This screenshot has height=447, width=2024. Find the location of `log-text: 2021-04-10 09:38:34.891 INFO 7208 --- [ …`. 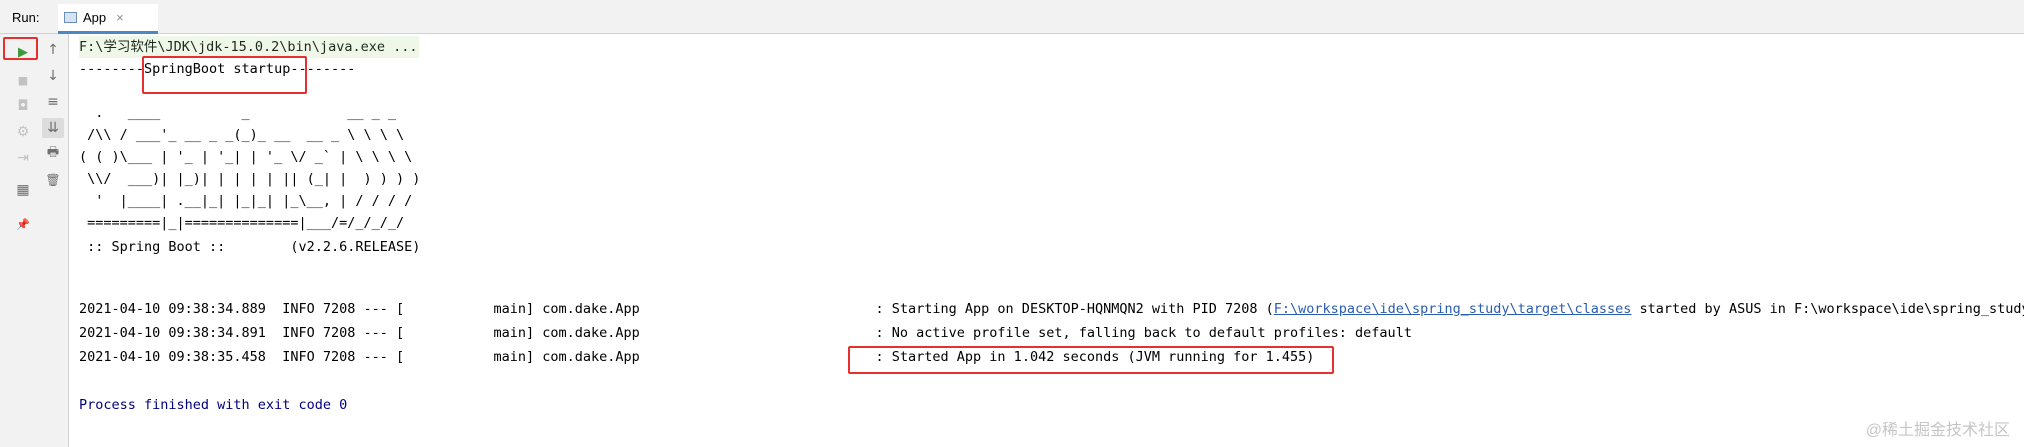

log-text: 2021-04-10 09:38:34.891 INFO 7208 --- [ … is located at coordinates (477, 333).